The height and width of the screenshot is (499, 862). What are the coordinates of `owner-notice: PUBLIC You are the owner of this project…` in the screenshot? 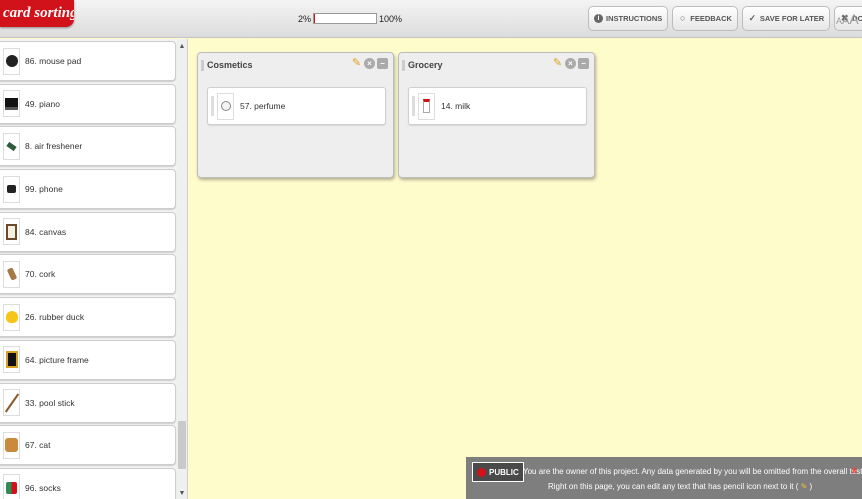 It's located at (664, 478).